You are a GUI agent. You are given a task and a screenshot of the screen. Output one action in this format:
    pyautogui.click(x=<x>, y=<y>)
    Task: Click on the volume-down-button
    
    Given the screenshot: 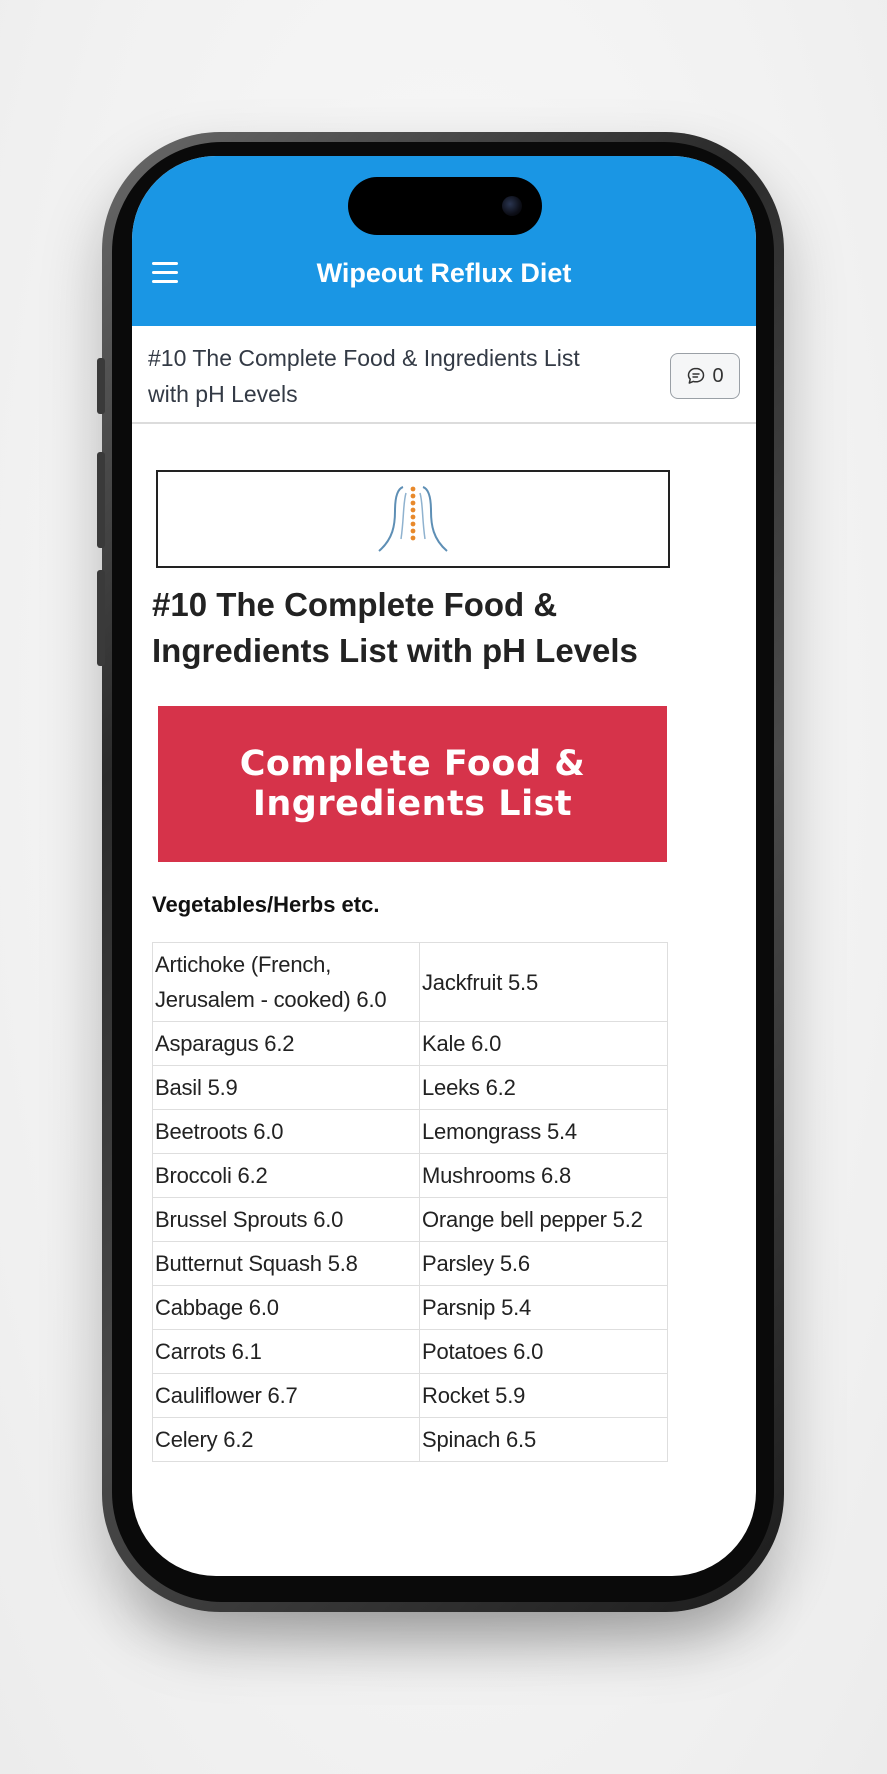 What is the action you would take?
    pyautogui.click(x=101, y=618)
    